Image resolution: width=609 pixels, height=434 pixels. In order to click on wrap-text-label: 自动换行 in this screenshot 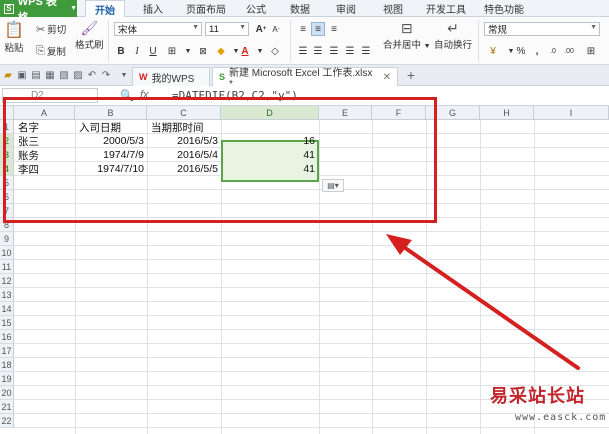, I will do `click(453, 45)`.